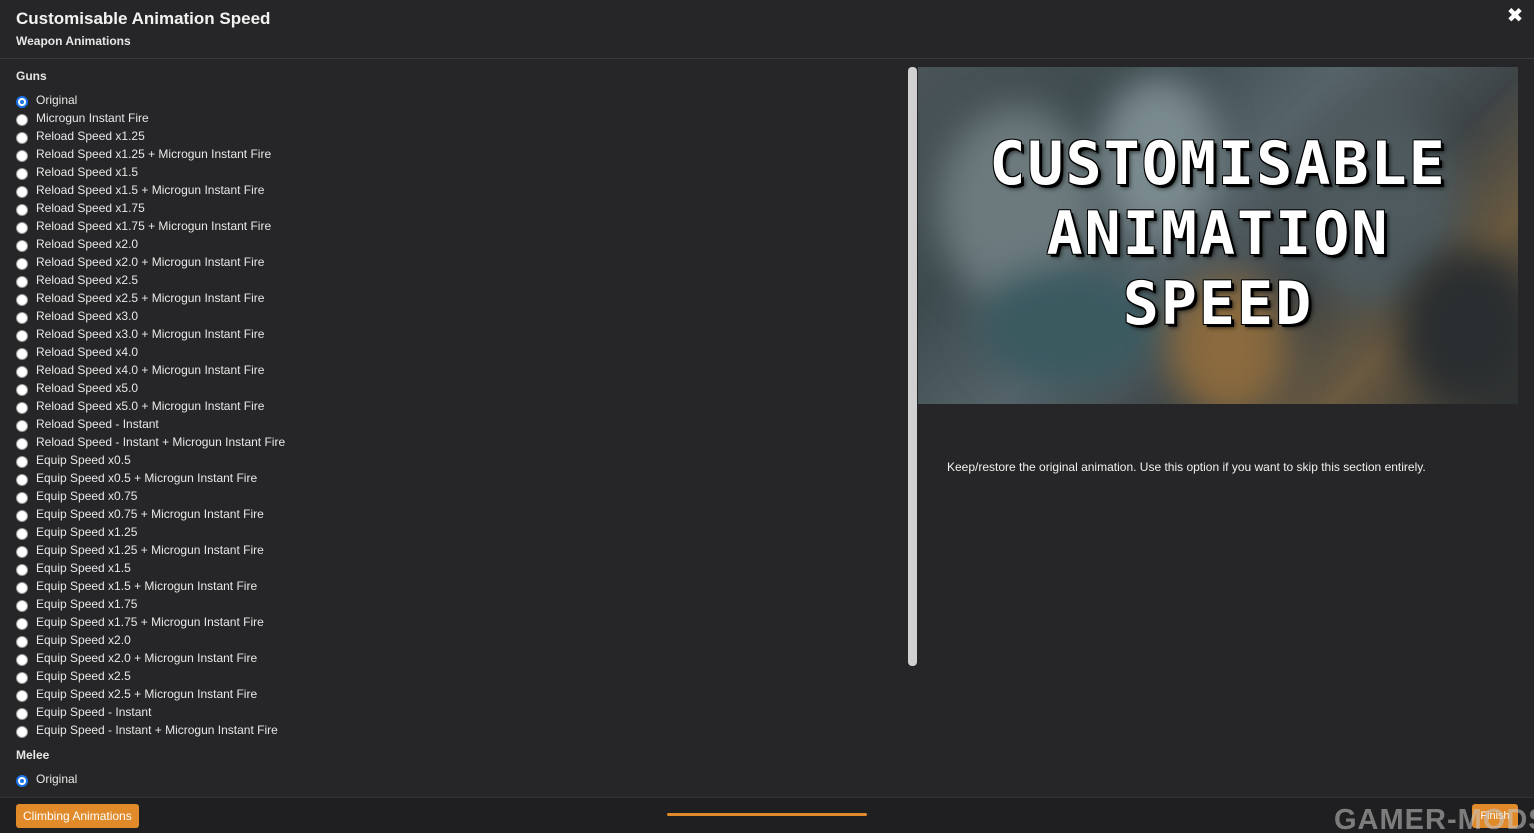  Describe the element at coordinates (150, 424) in the screenshot. I see `radio-option: Reload Speed - Instant` at that location.